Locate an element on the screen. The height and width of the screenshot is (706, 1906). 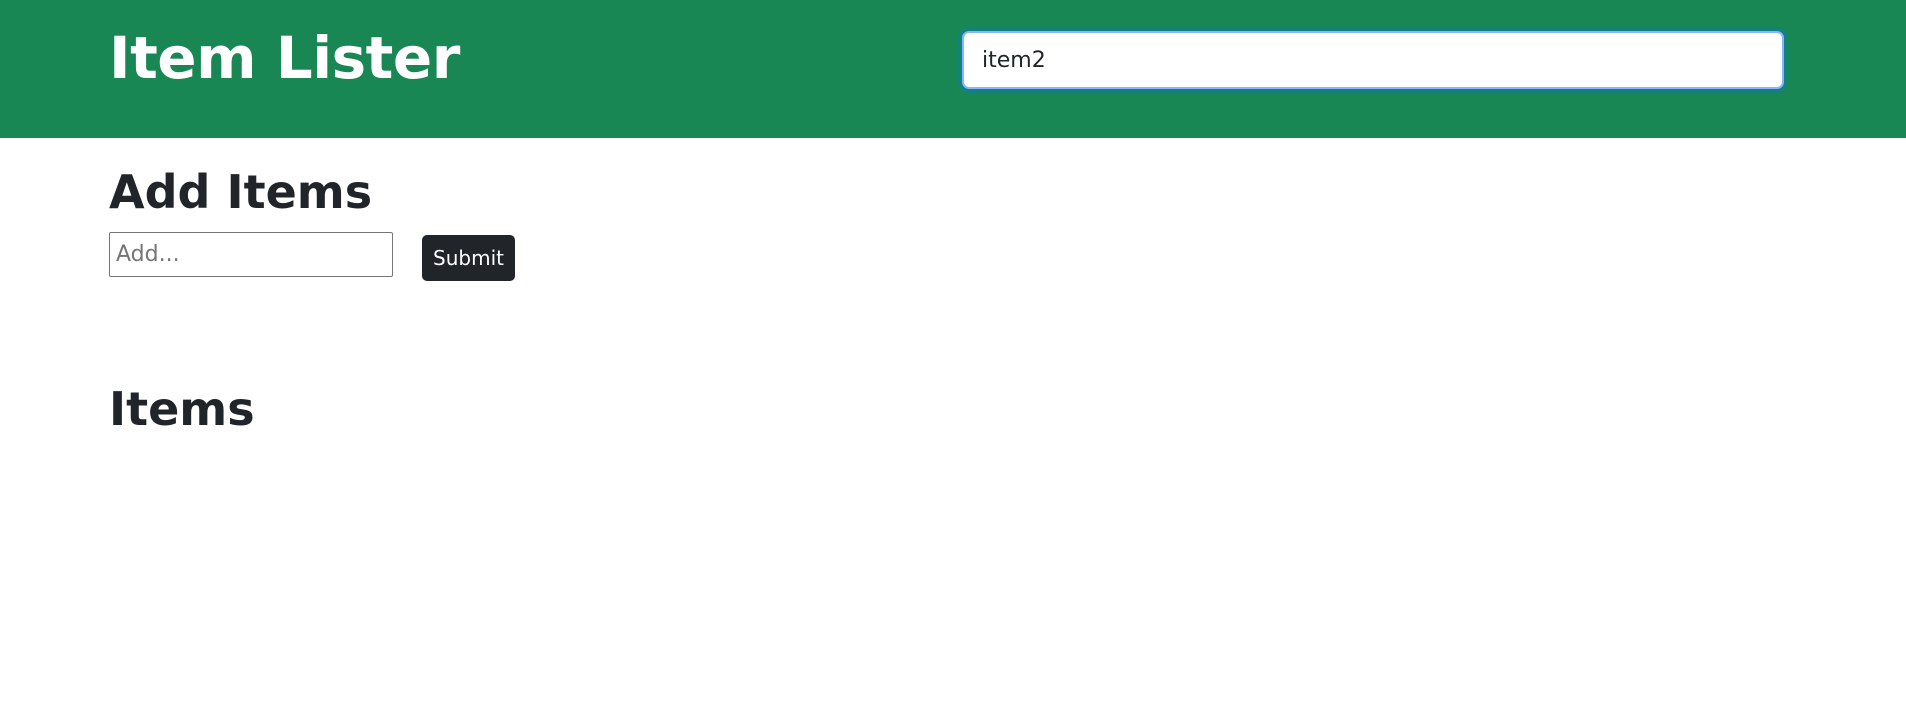
add-items-heading: Add Items is located at coordinates (241, 192).